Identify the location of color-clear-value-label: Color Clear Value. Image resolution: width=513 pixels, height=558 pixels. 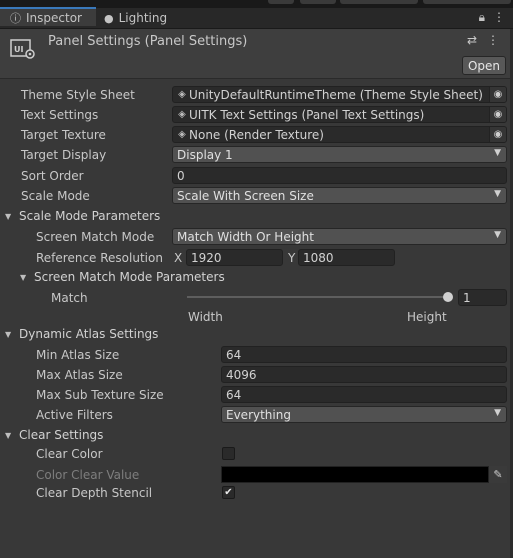
(88, 475).